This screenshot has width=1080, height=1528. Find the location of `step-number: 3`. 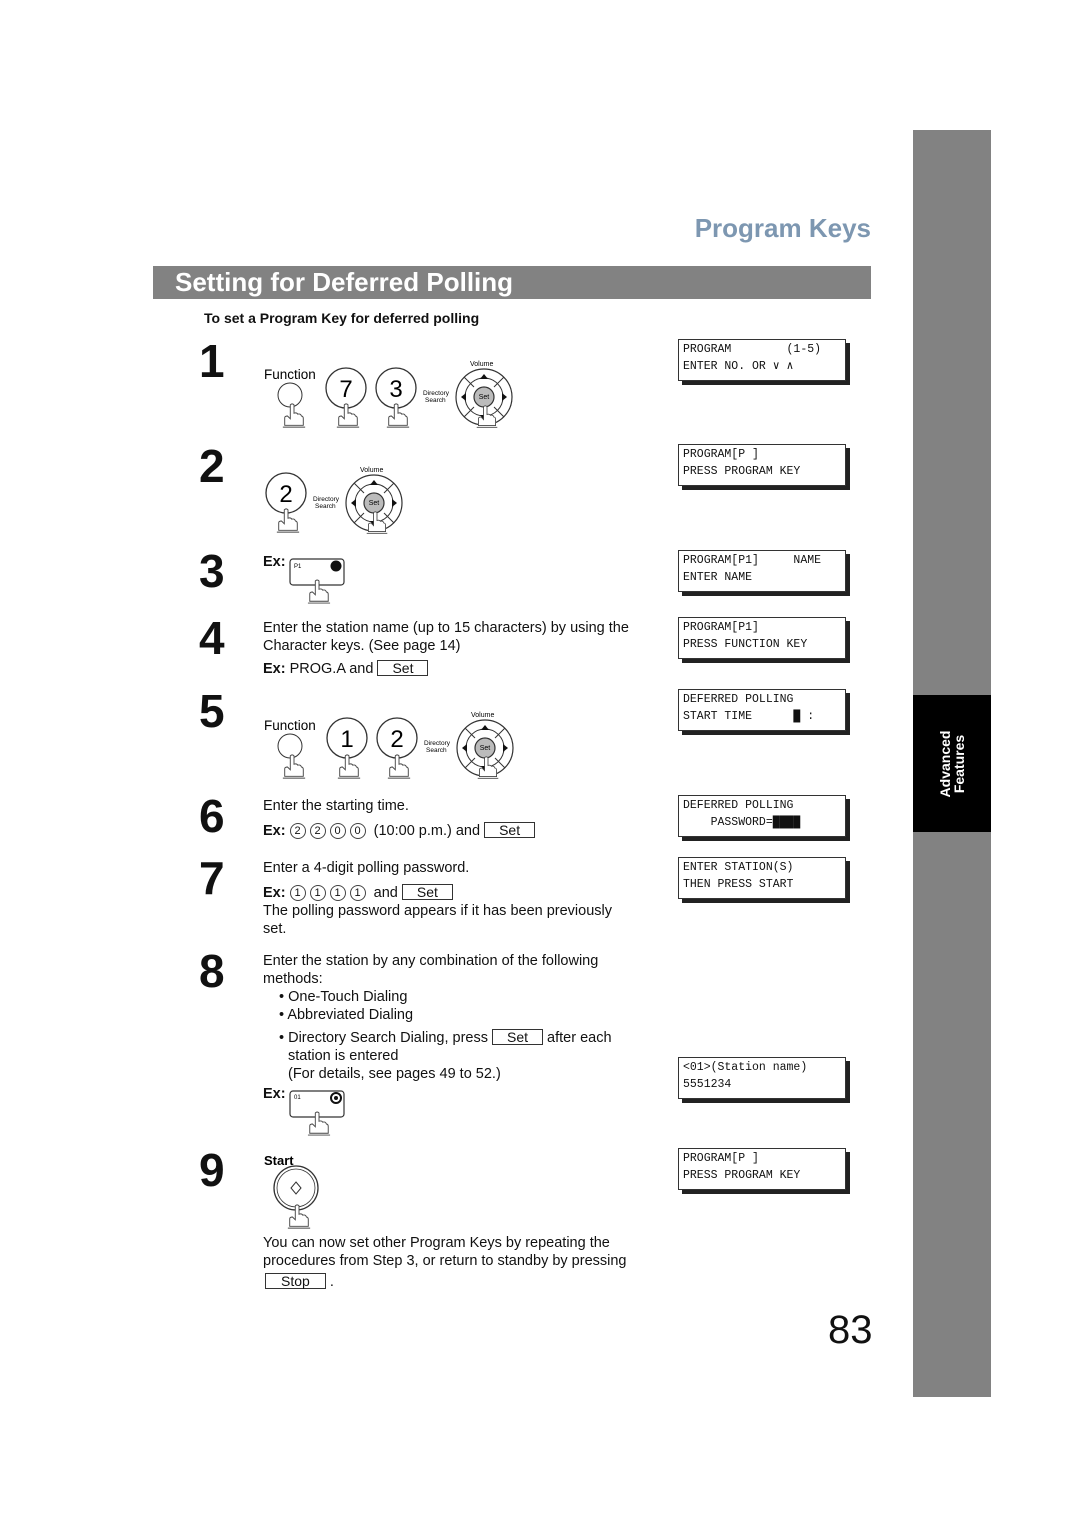

step-number: 3 is located at coordinates (212, 571).